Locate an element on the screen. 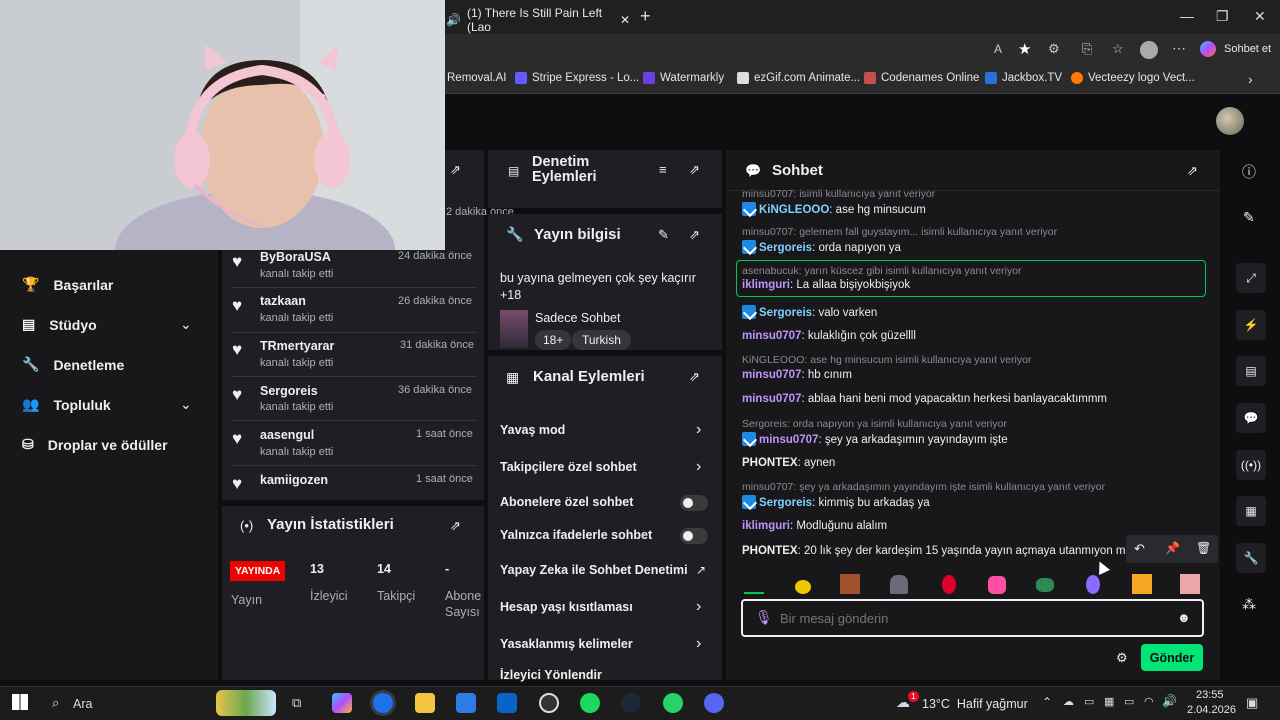 The width and height of the screenshot is (1280, 720). chat-message: Sergoreis: valo varken is located at coordinates (809, 312).